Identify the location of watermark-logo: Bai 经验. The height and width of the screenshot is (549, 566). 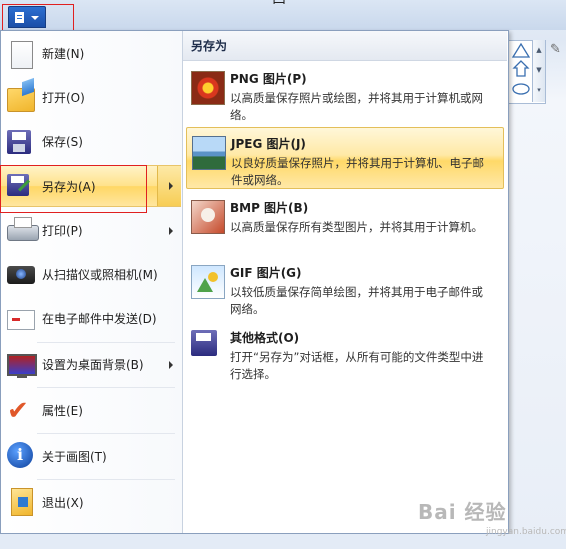
(462, 512).